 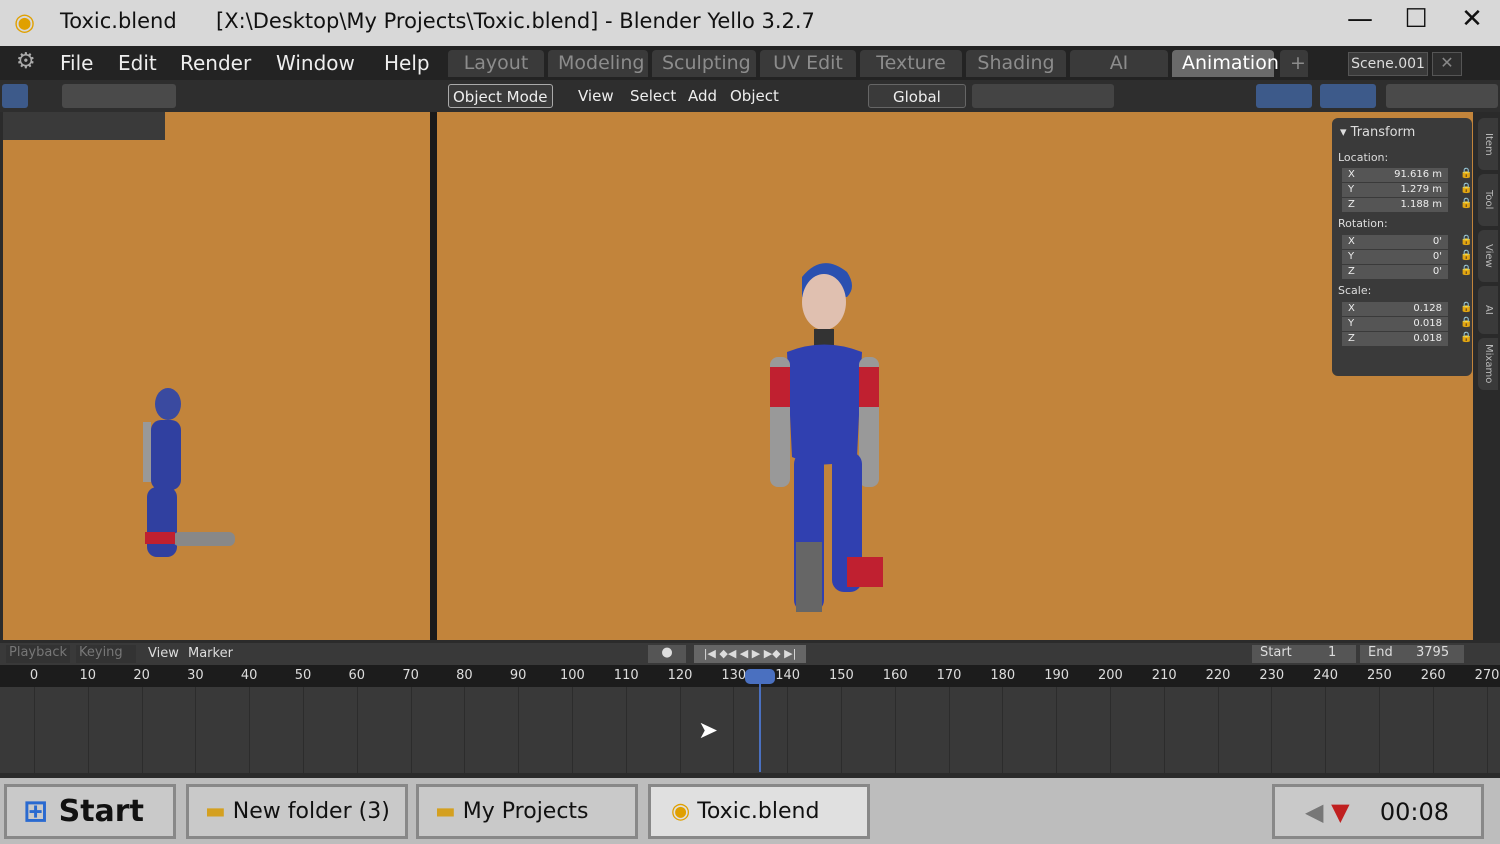 I want to click on transform-header: ▾ Transform, so click(x=1377, y=132).